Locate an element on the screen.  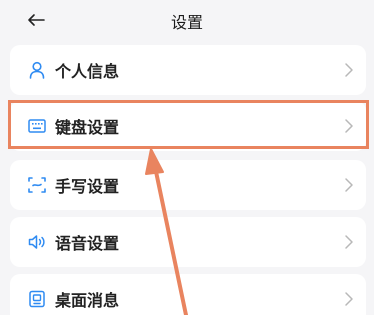
speaker-icon is located at coordinates (37, 242).